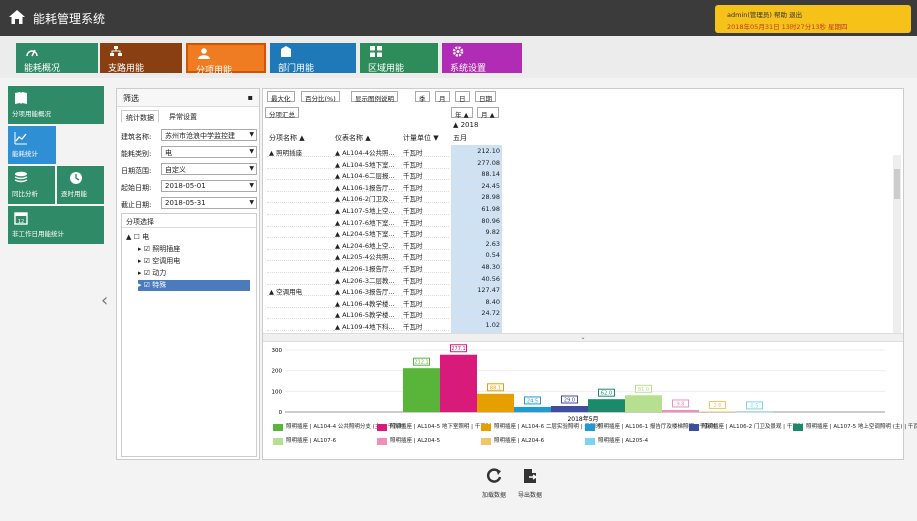 This screenshot has width=917, height=521. Describe the element at coordinates (159, 261) in the screenshot. I see `tree-node-aircon: ▸ ☑ 空调用电` at that location.